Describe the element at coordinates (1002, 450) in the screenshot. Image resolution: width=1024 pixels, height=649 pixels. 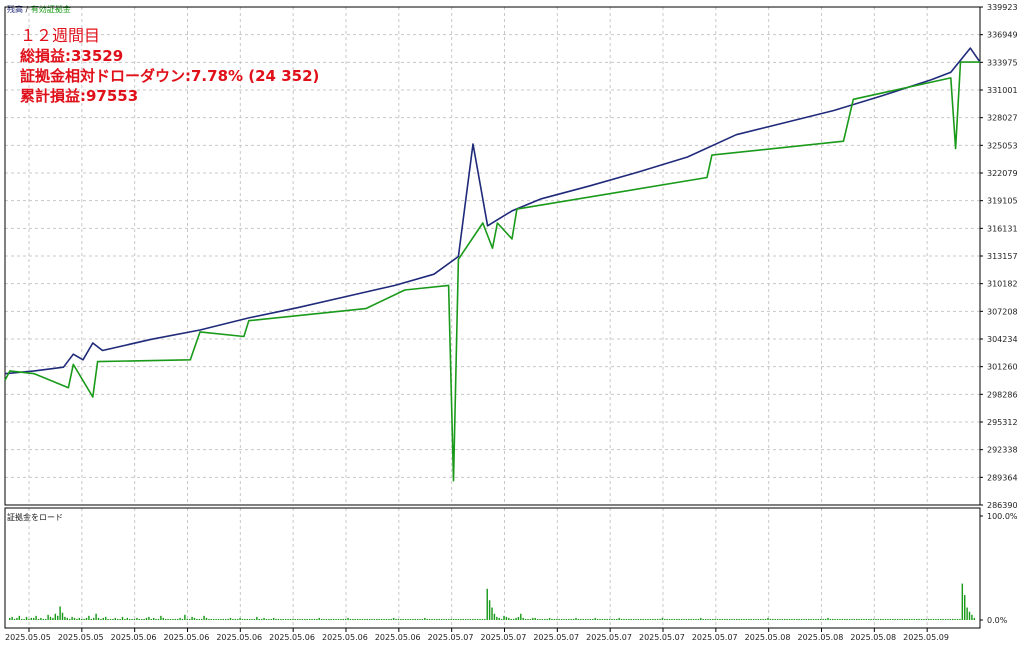
I see `y-tick-label: 292338` at that location.